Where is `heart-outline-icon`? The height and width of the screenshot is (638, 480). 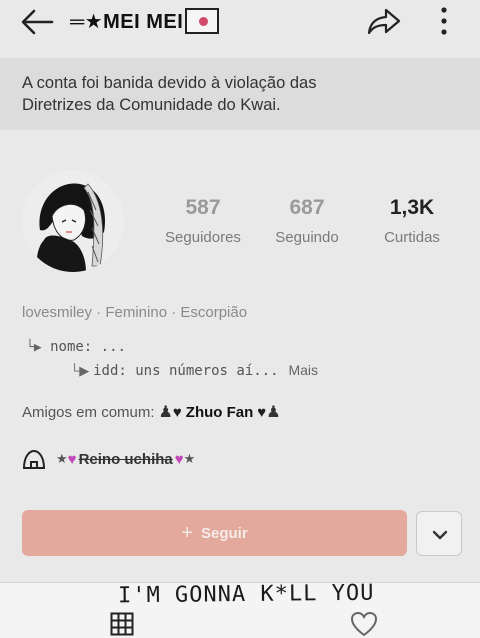 heart-outline-icon is located at coordinates (364, 624).